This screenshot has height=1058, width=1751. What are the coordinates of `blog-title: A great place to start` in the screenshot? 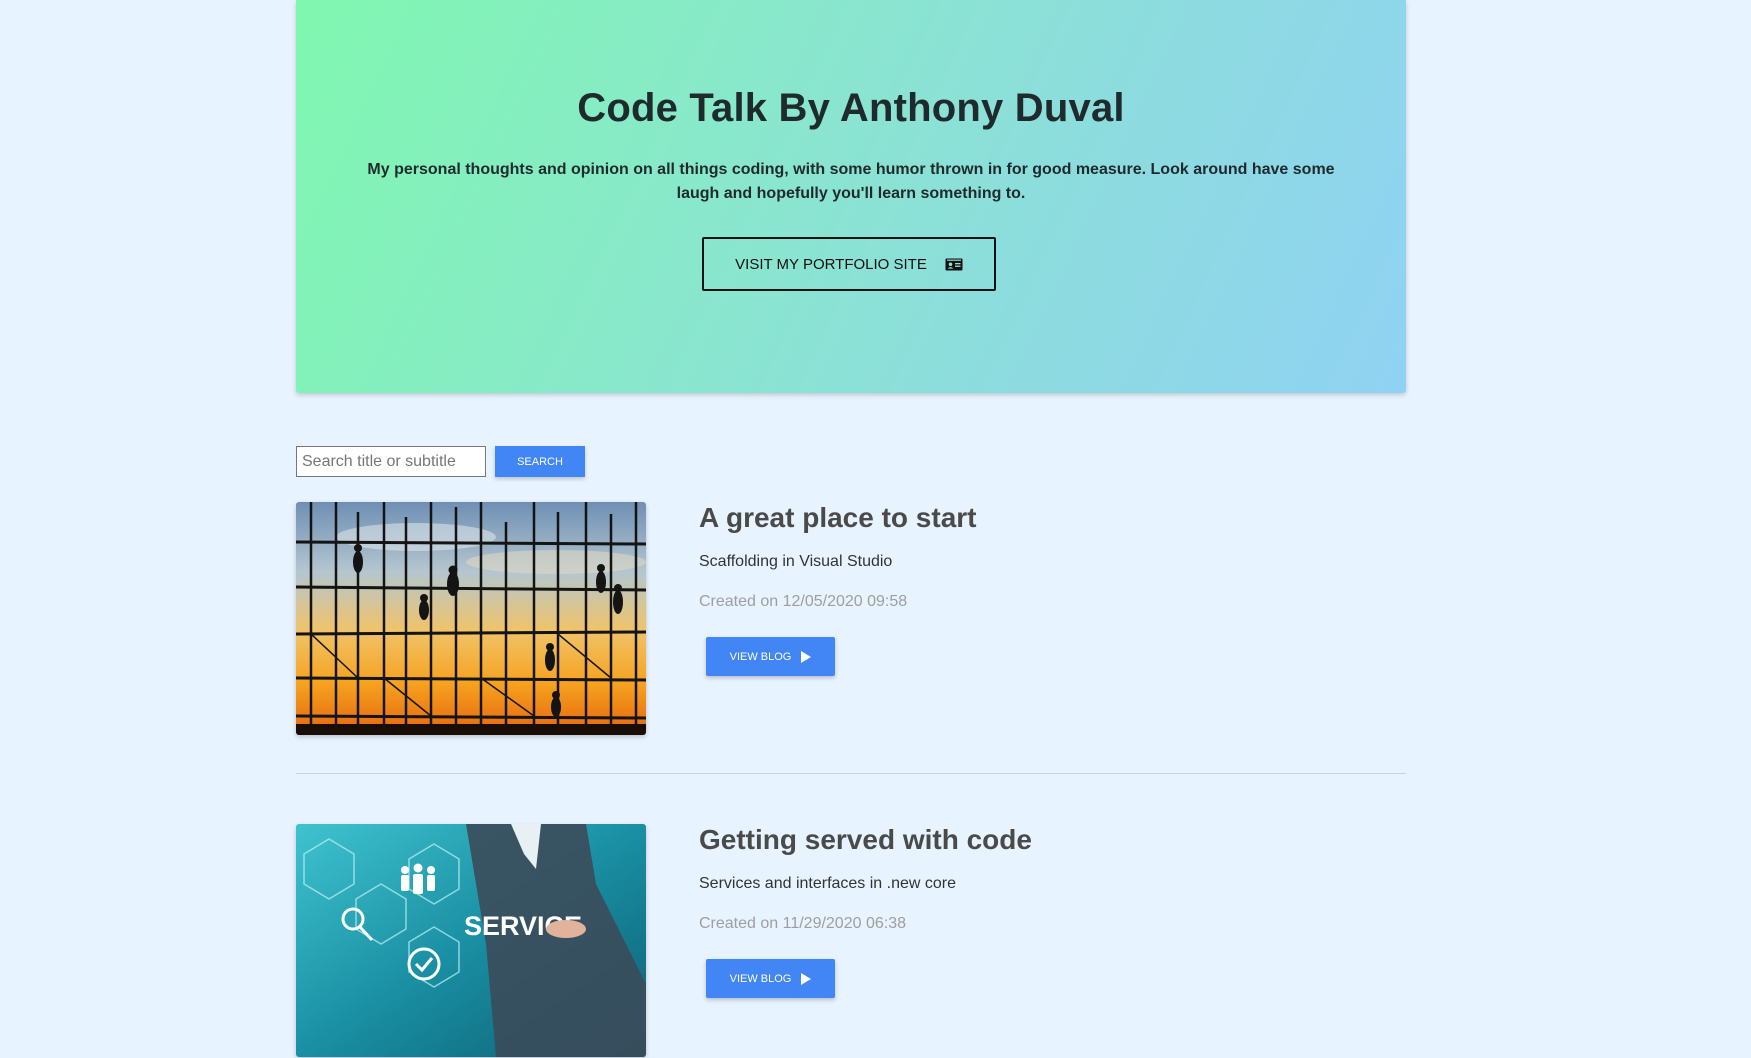 It's located at (837, 518).